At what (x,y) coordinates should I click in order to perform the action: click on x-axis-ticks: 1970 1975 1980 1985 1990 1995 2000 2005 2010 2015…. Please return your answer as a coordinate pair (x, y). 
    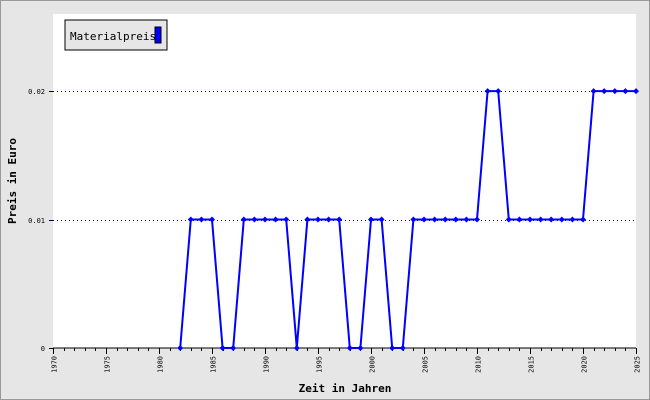
    Looking at the image, I should click on (346, 360).